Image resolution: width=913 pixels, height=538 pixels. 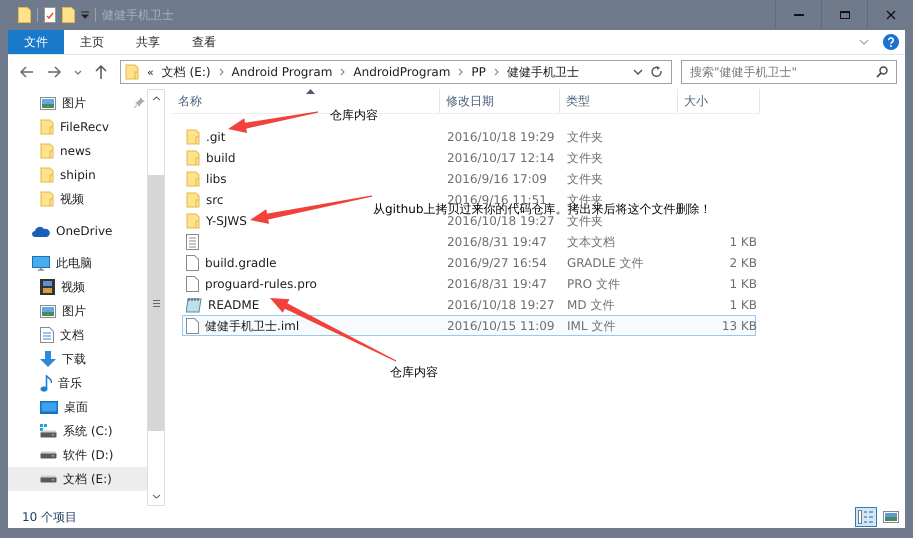 I want to click on item-count: 10 个项目, so click(x=50, y=517).